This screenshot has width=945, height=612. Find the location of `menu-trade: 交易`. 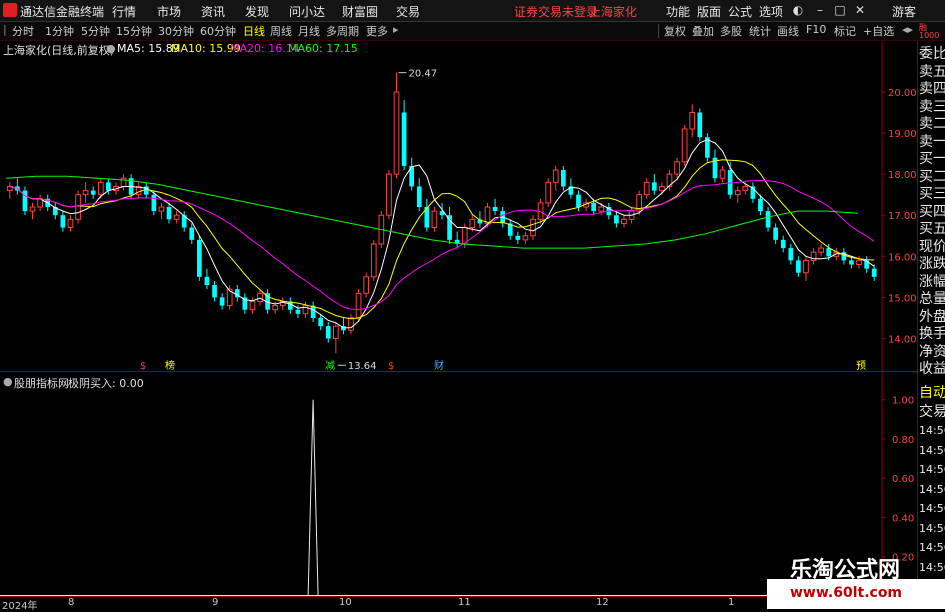

menu-trade: 交易 is located at coordinates (408, 11).